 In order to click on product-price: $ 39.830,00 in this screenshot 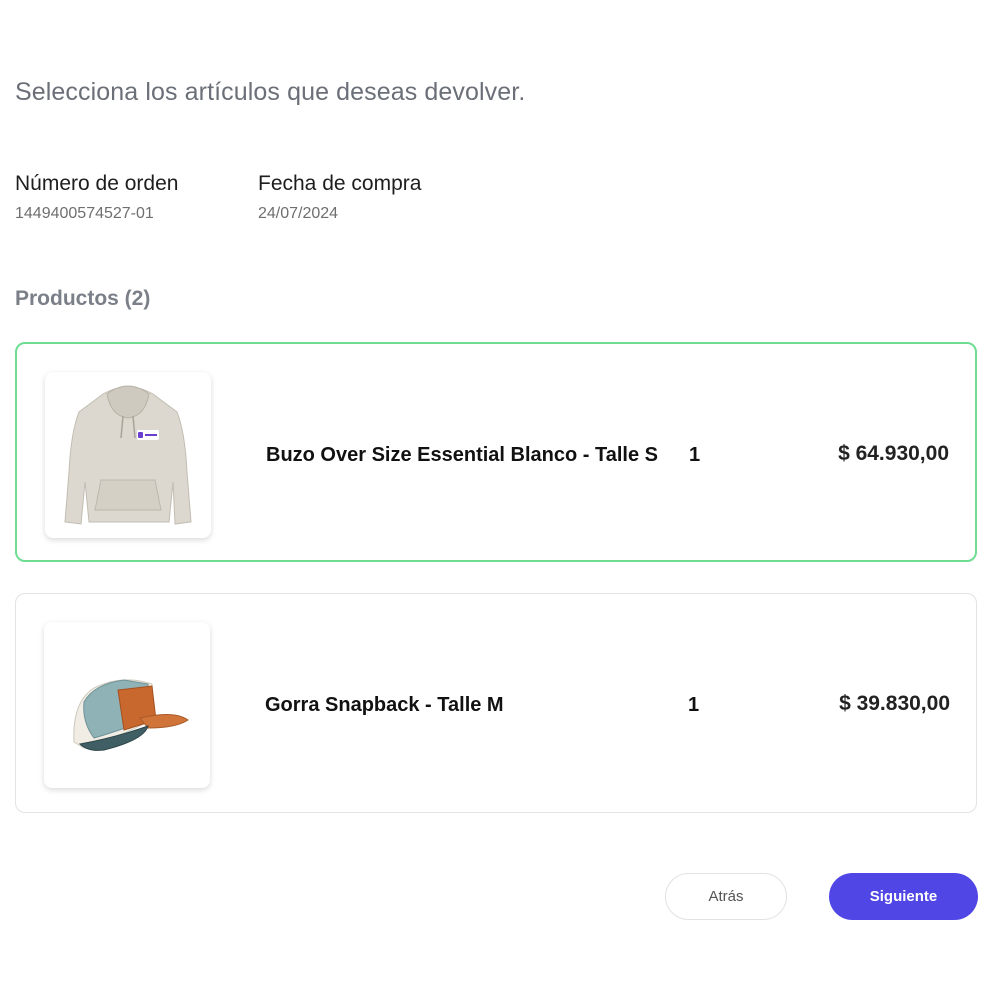, I will do `click(894, 703)`.